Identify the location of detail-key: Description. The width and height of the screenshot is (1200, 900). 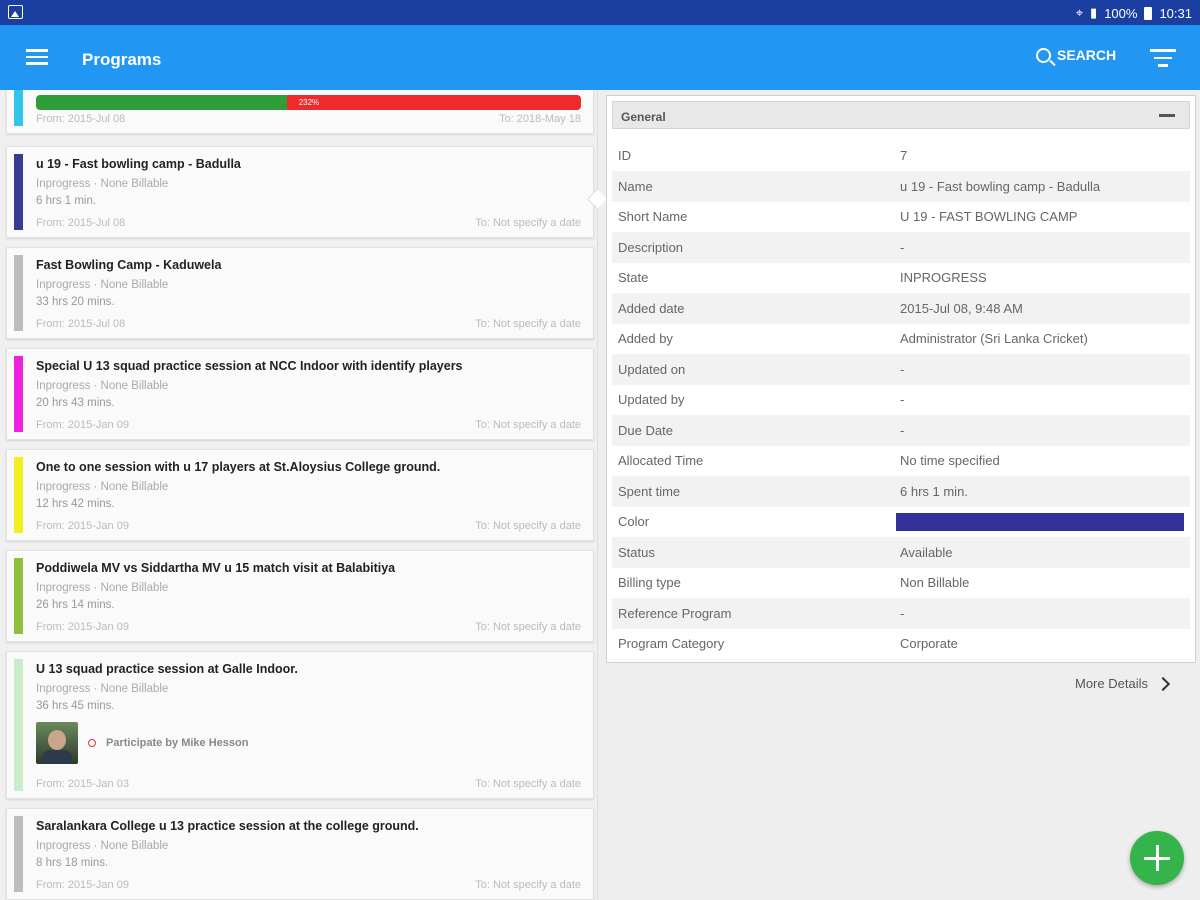
(651, 247).